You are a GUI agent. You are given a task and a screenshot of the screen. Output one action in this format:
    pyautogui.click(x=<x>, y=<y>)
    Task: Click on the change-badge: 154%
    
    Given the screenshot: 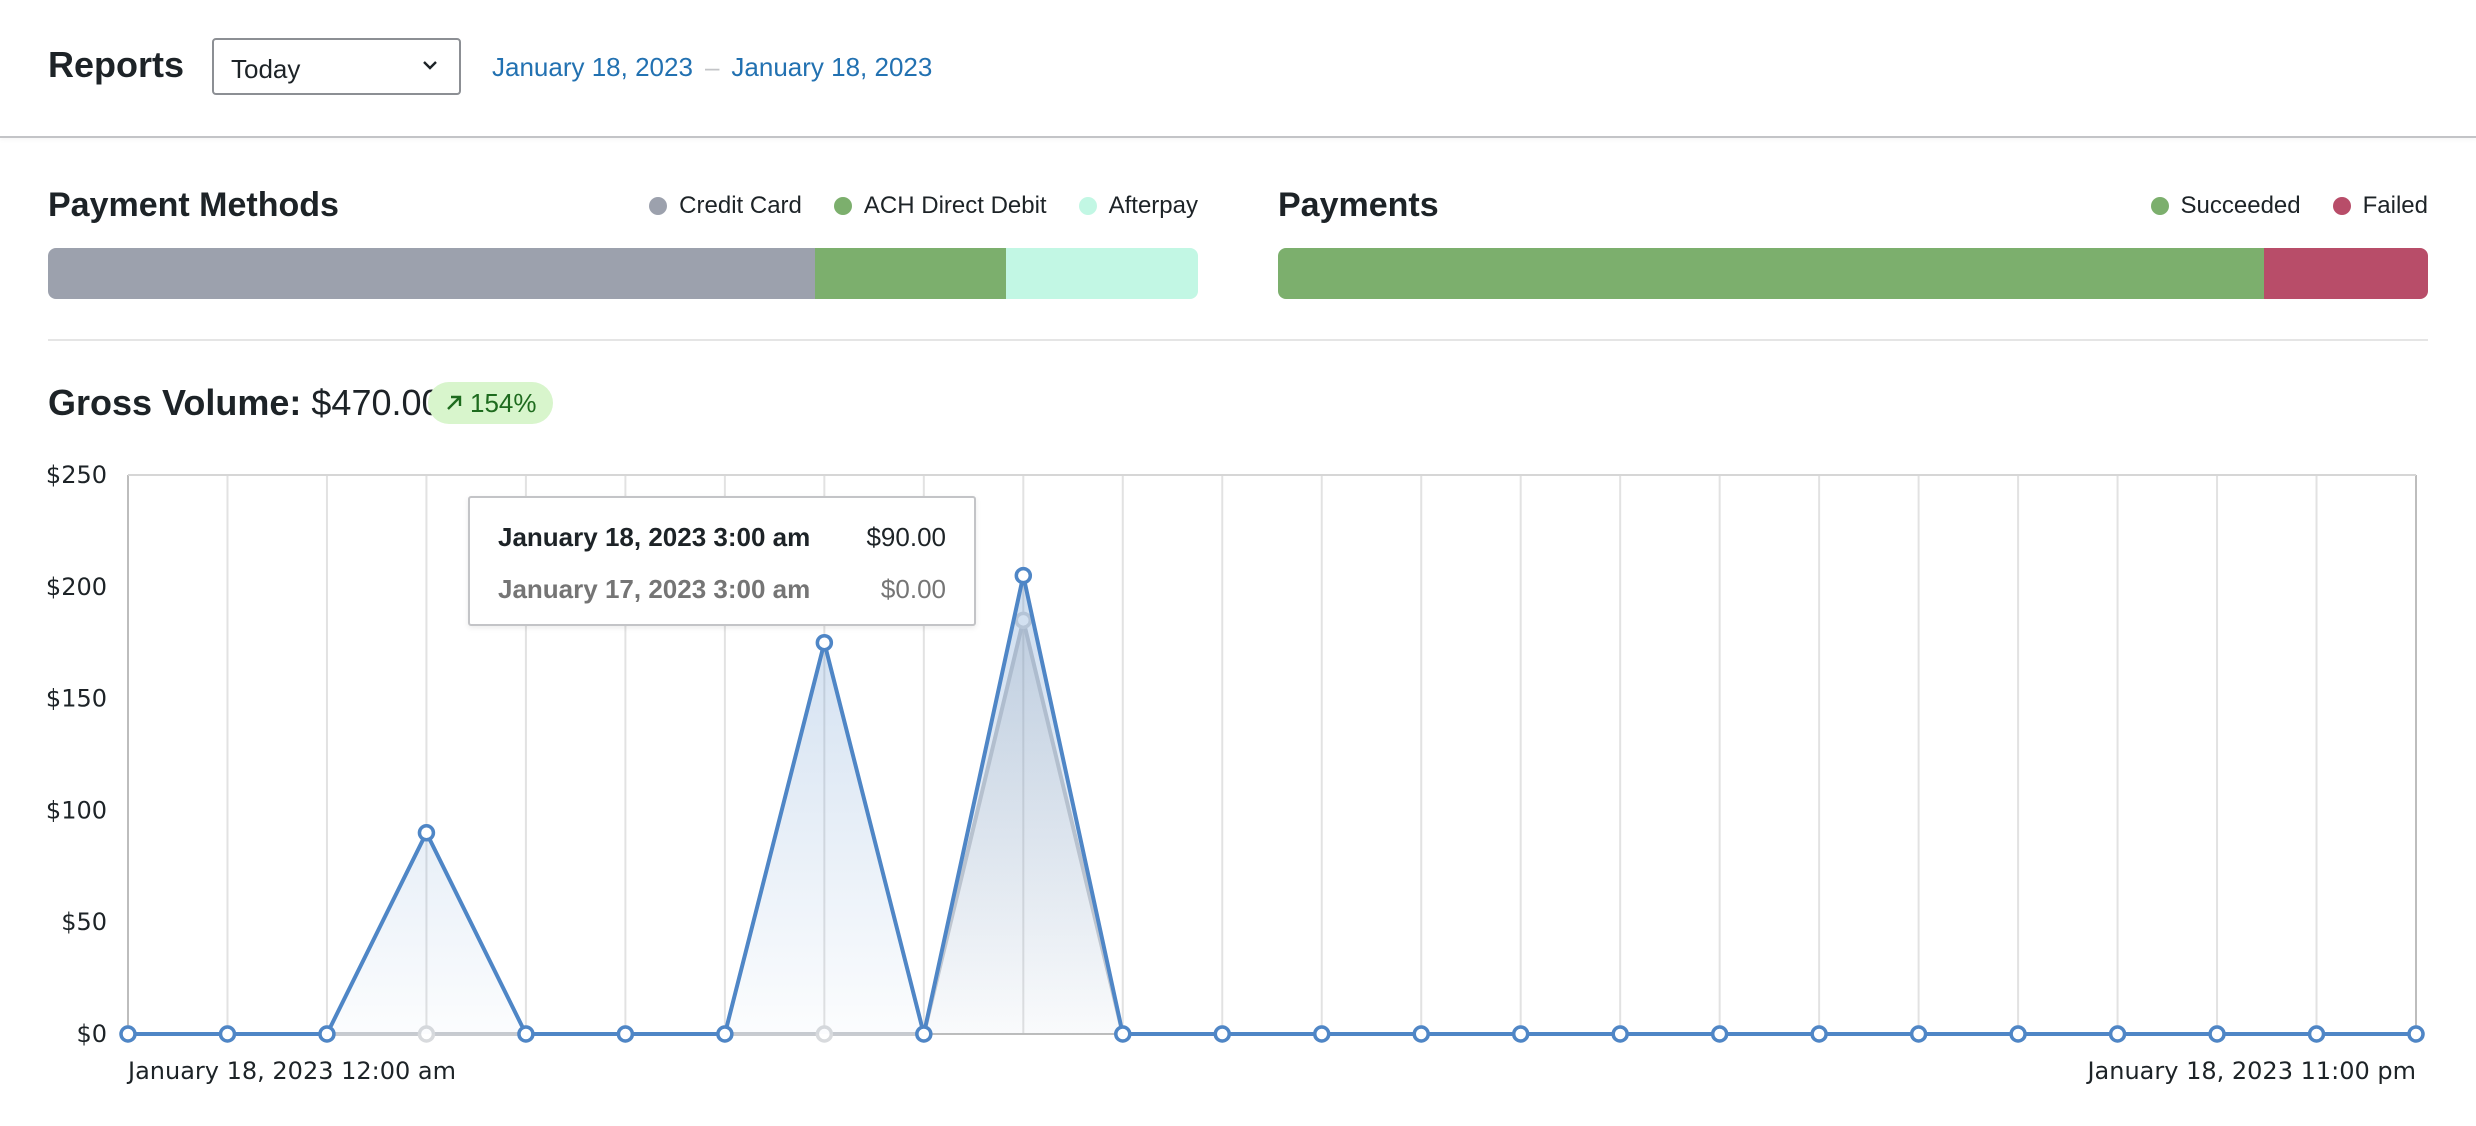 What is the action you would take?
    pyautogui.click(x=490, y=403)
    